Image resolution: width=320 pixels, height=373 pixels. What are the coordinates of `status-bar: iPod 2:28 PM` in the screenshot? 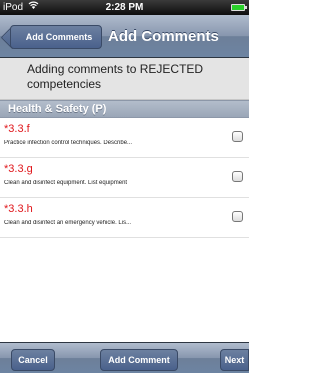 It's located at (124, 7).